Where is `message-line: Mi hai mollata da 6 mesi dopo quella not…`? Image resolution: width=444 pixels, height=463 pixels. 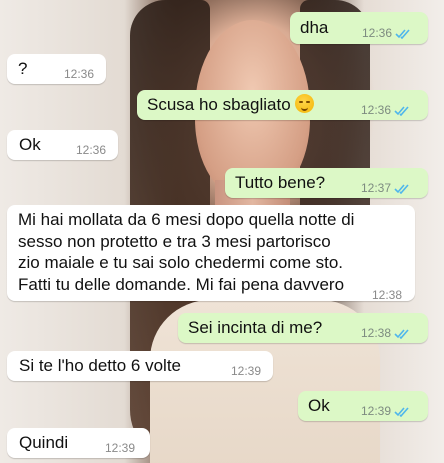 message-line: Mi hai mollata da 6 mesi dopo quella not… is located at coordinates (186, 219).